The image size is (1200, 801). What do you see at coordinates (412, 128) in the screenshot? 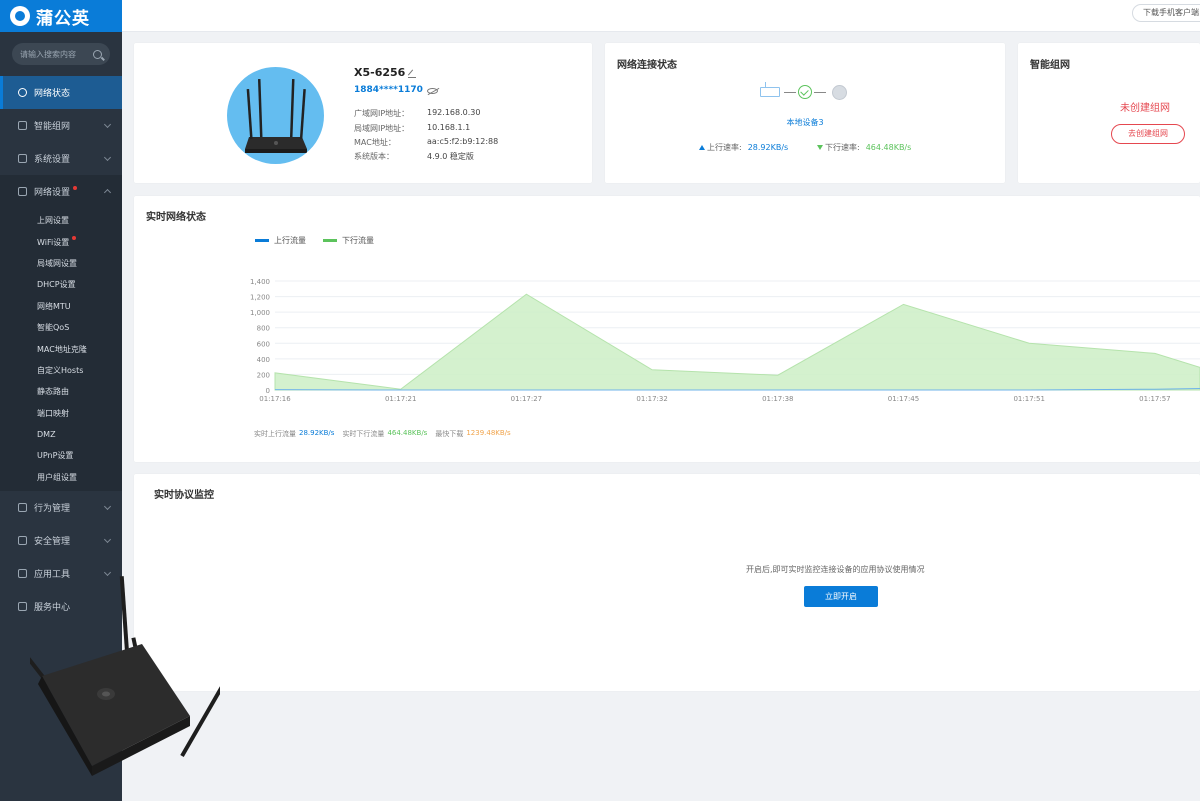
I see `lan-ip-row: 局域网IP地址： 10.168.1.1` at bounding box center [412, 128].